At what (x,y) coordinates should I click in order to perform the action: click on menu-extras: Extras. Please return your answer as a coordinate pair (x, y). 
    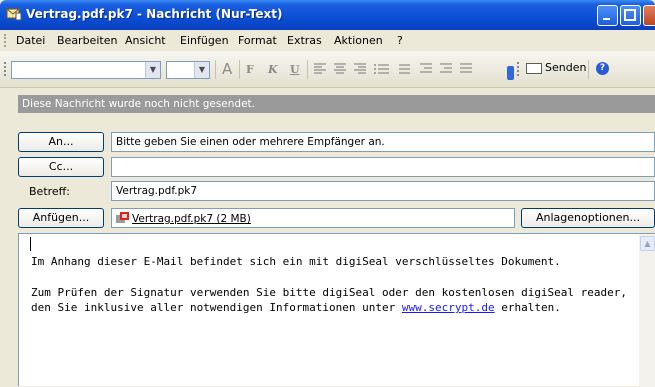
    Looking at the image, I should click on (304, 40).